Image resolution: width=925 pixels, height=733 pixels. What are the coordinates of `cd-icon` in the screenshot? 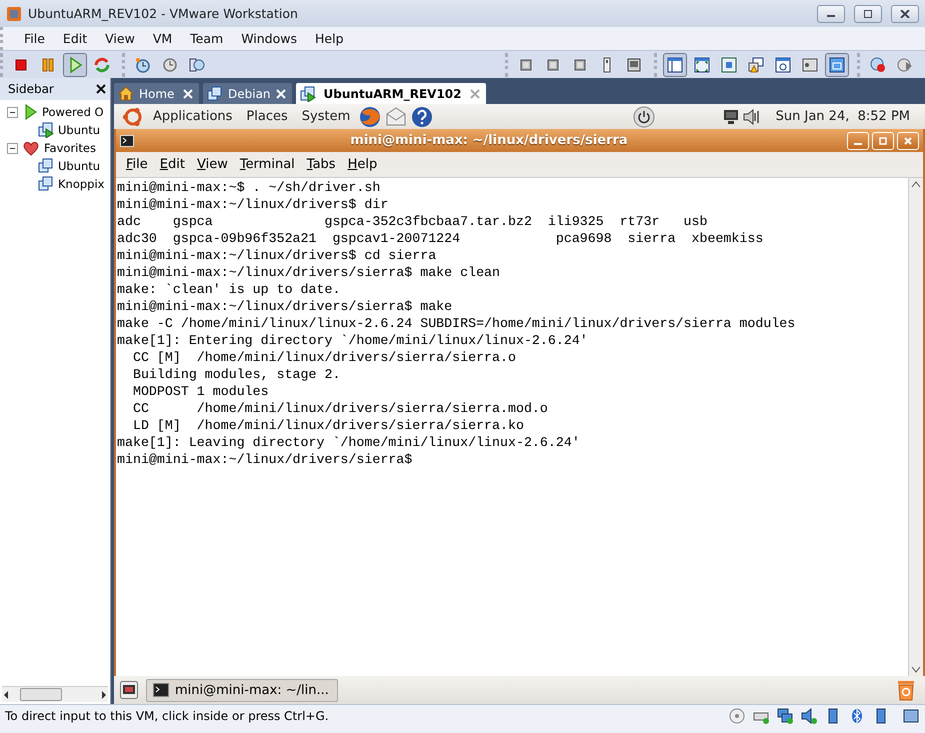 It's located at (737, 716).